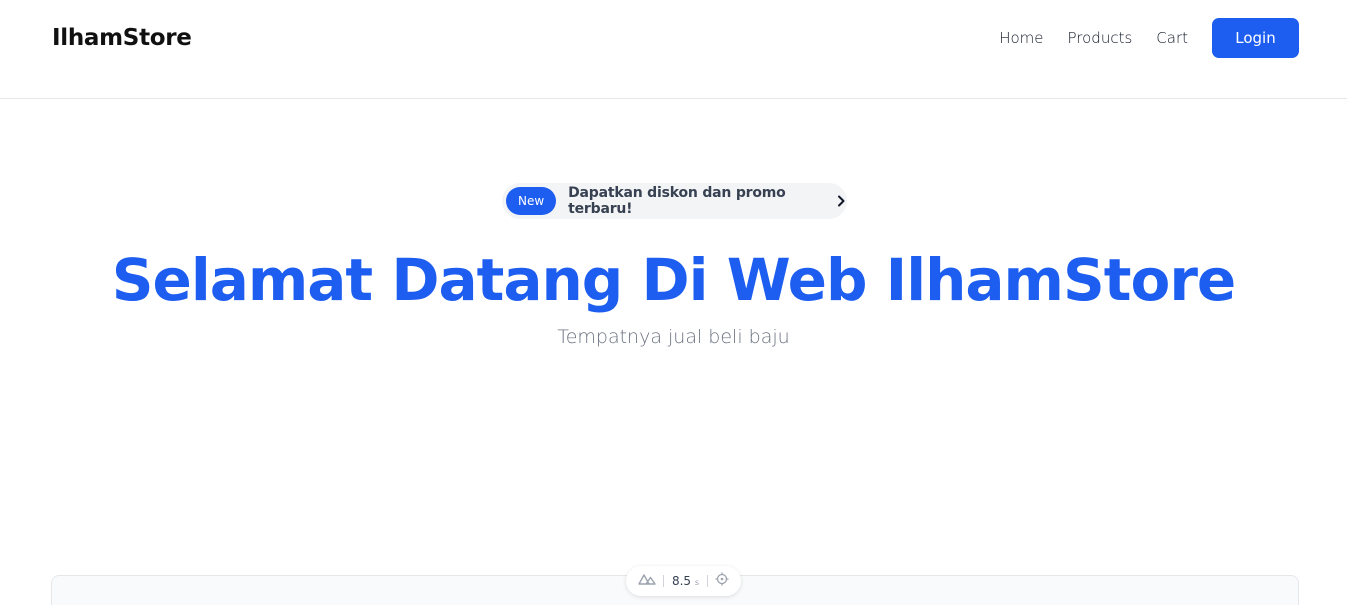 The width and height of the screenshot is (1347, 605). What do you see at coordinates (1149, 38) in the screenshot?
I see `nav-links: Home Products Cart Login` at bounding box center [1149, 38].